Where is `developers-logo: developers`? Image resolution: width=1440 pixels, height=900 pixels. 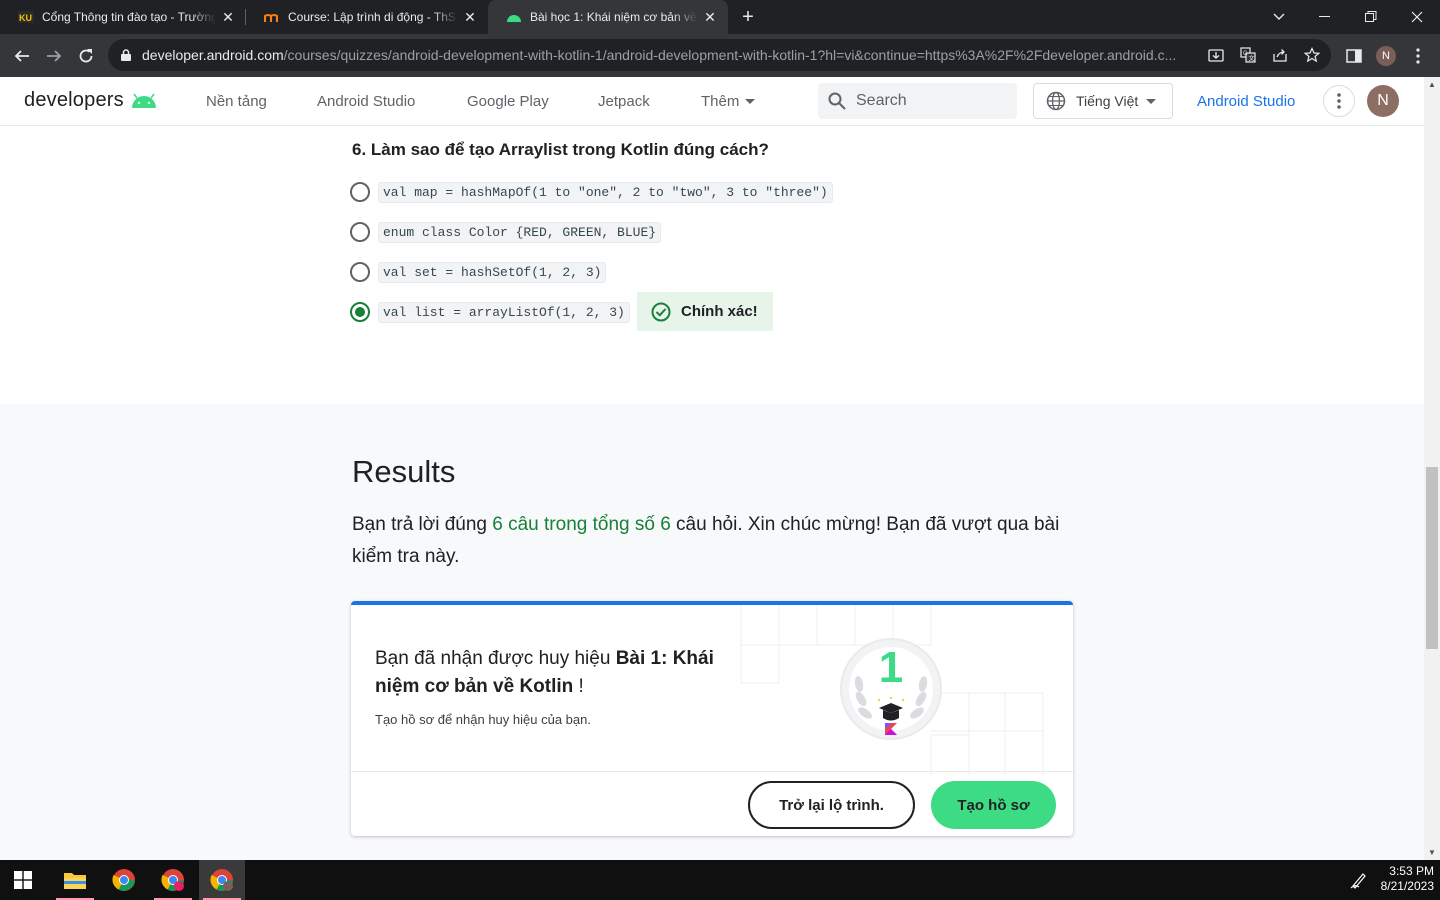
developers-logo: developers is located at coordinates (91, 100).